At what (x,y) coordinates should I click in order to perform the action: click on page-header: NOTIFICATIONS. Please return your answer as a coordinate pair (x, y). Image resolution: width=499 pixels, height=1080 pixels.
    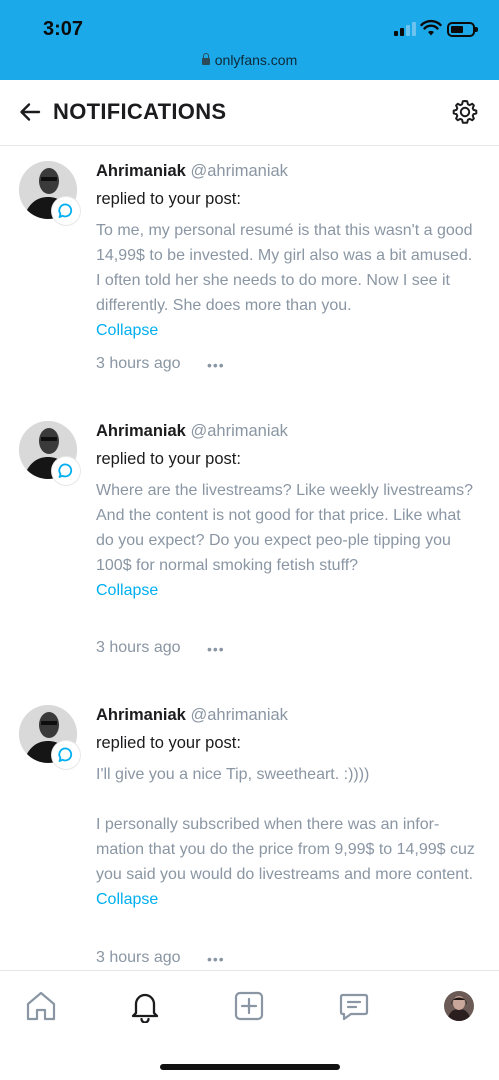
    Looking at the image, I should click on (249, 113).